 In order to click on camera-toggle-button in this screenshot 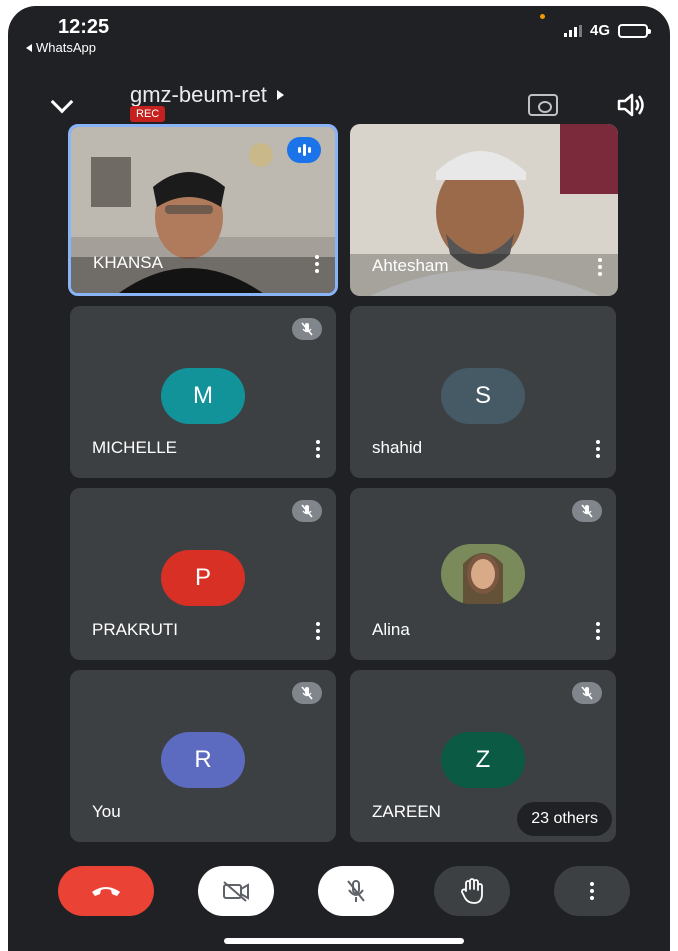, I will do `click(236, 891)`.